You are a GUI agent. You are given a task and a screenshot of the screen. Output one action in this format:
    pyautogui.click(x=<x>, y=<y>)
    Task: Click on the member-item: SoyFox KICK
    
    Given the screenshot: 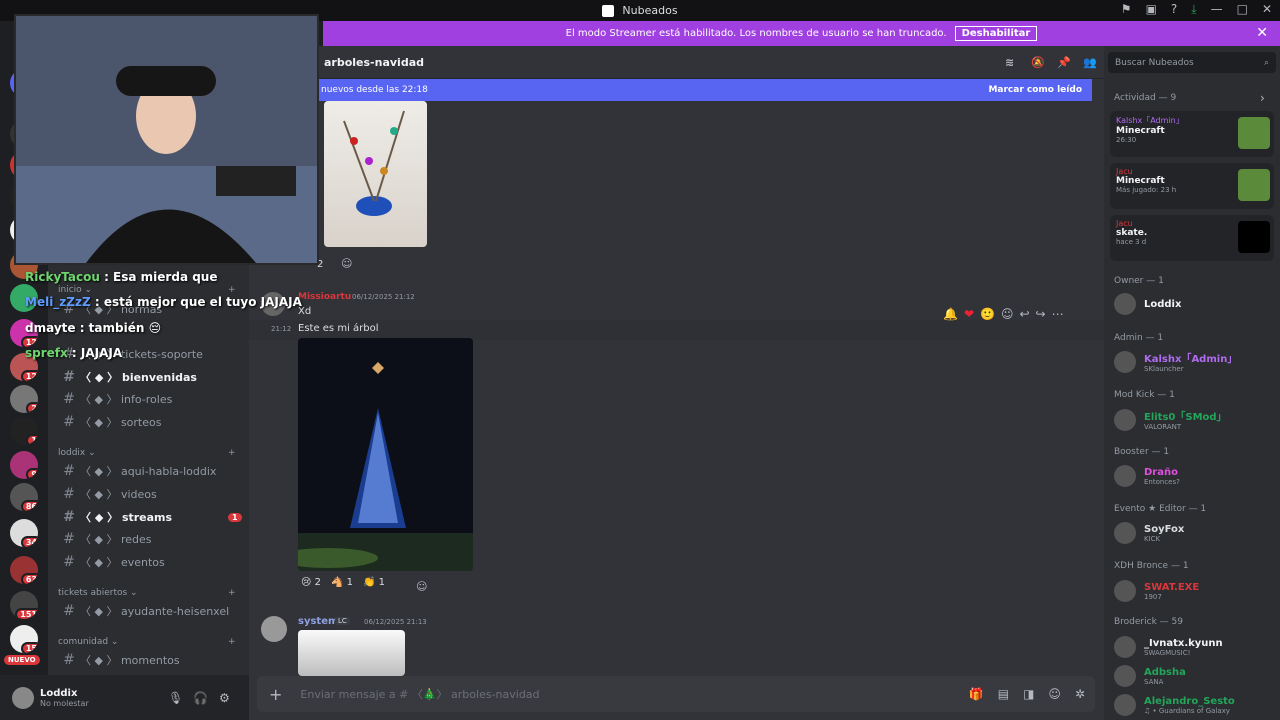 What is the action you would take?
    pyautogui.click(x=1149, y=533)
    